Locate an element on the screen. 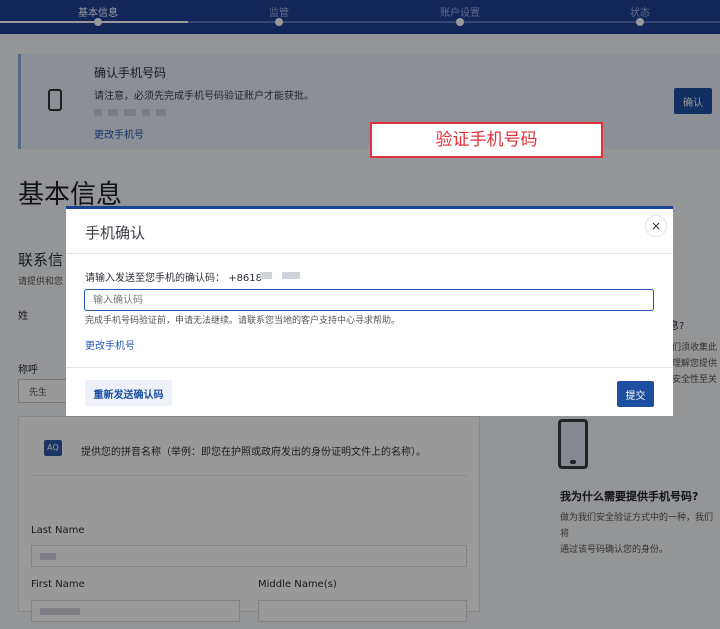 The height and width of the screenshot is (629, 720). resend-code-button: 重新发送确认码 is located at coordinates (128, 393).